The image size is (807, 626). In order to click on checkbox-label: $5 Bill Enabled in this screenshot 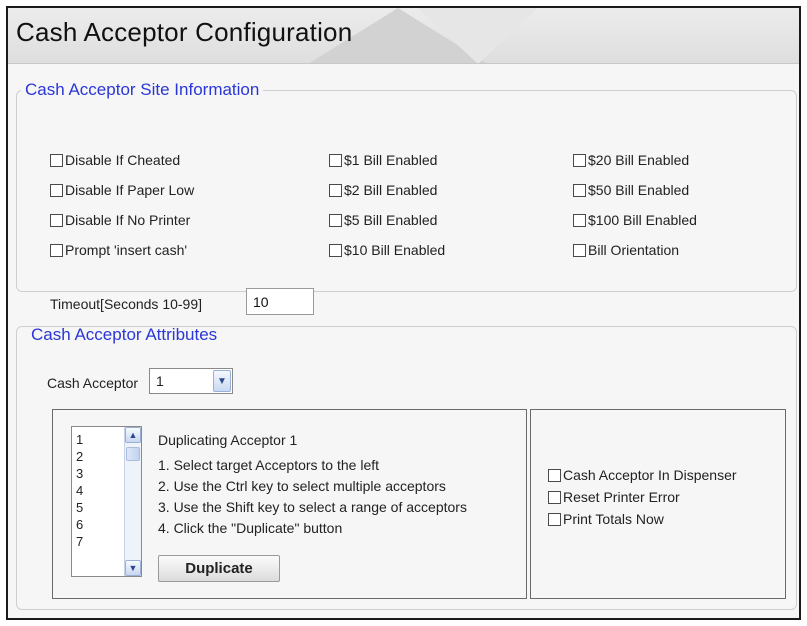, I will do `click(391, 220)`.